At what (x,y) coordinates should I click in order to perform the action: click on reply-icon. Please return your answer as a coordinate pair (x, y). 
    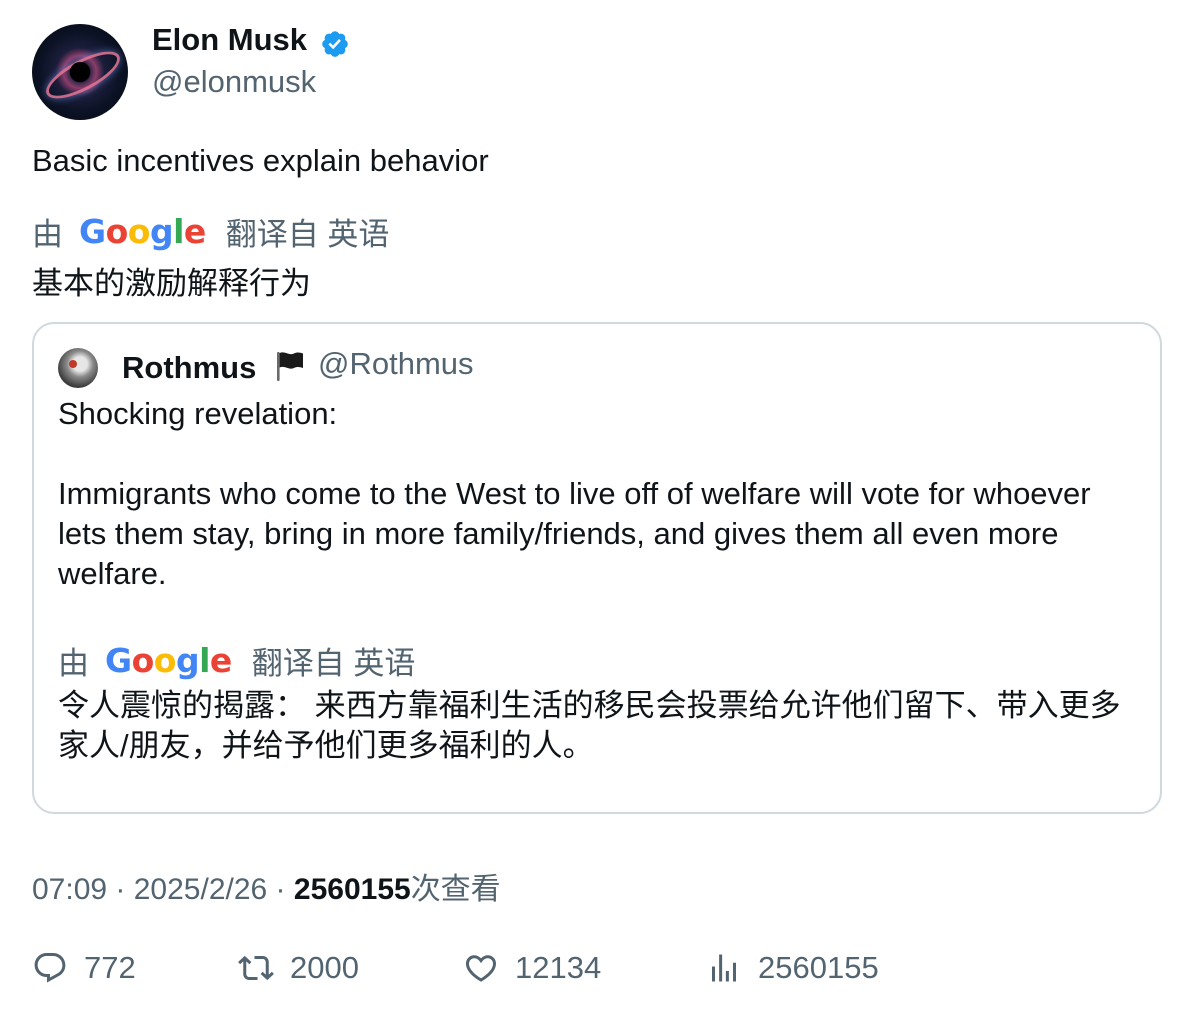
    Looking at the image, I should click on (50, 968).